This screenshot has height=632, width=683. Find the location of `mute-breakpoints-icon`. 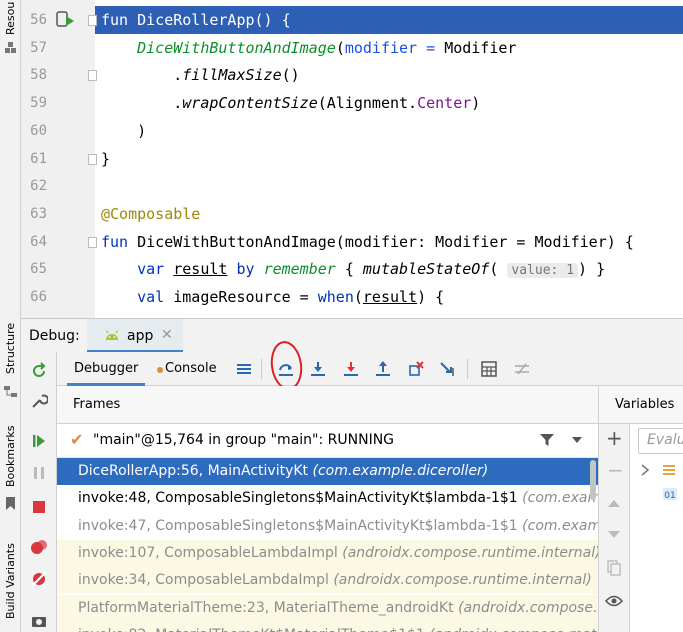

mute-breakpoints-icon is located at coordinates (39, 579).